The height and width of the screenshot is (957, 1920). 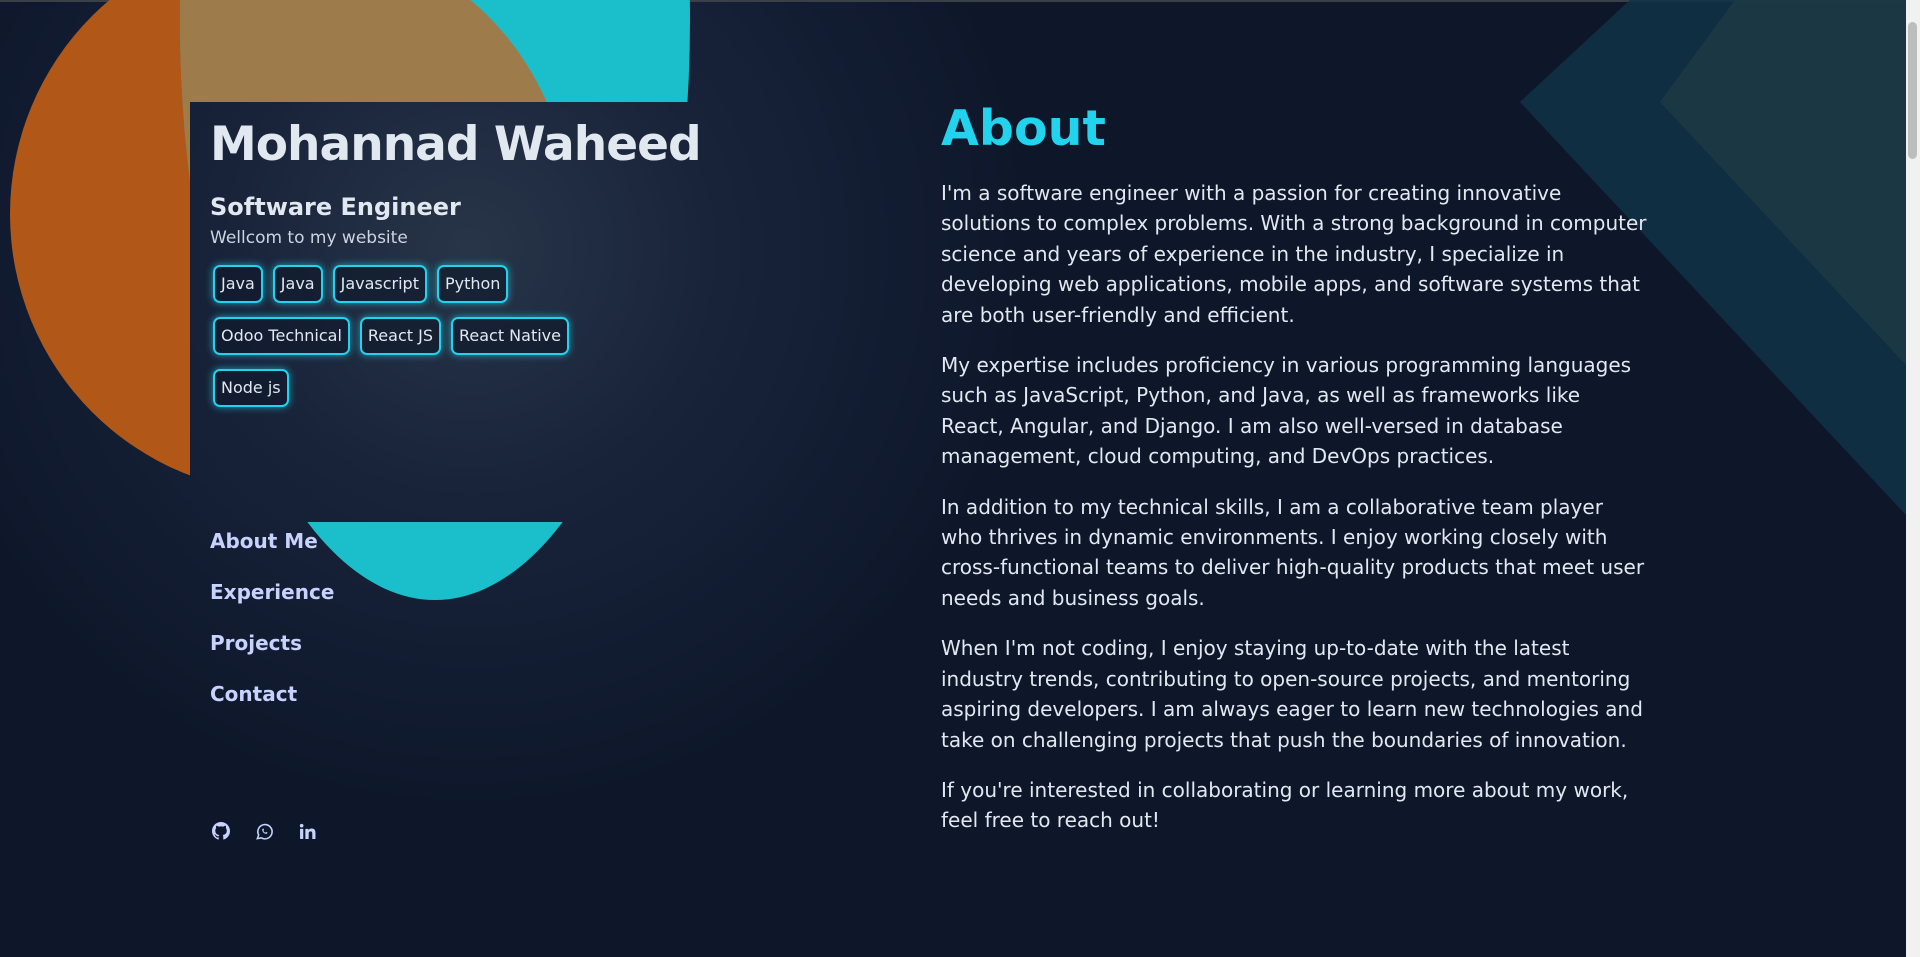 What do you see at coordinates (272, 541) in the screenshot?
I see `nav-link-about-me: About Me` at bounding box center [272, 541].